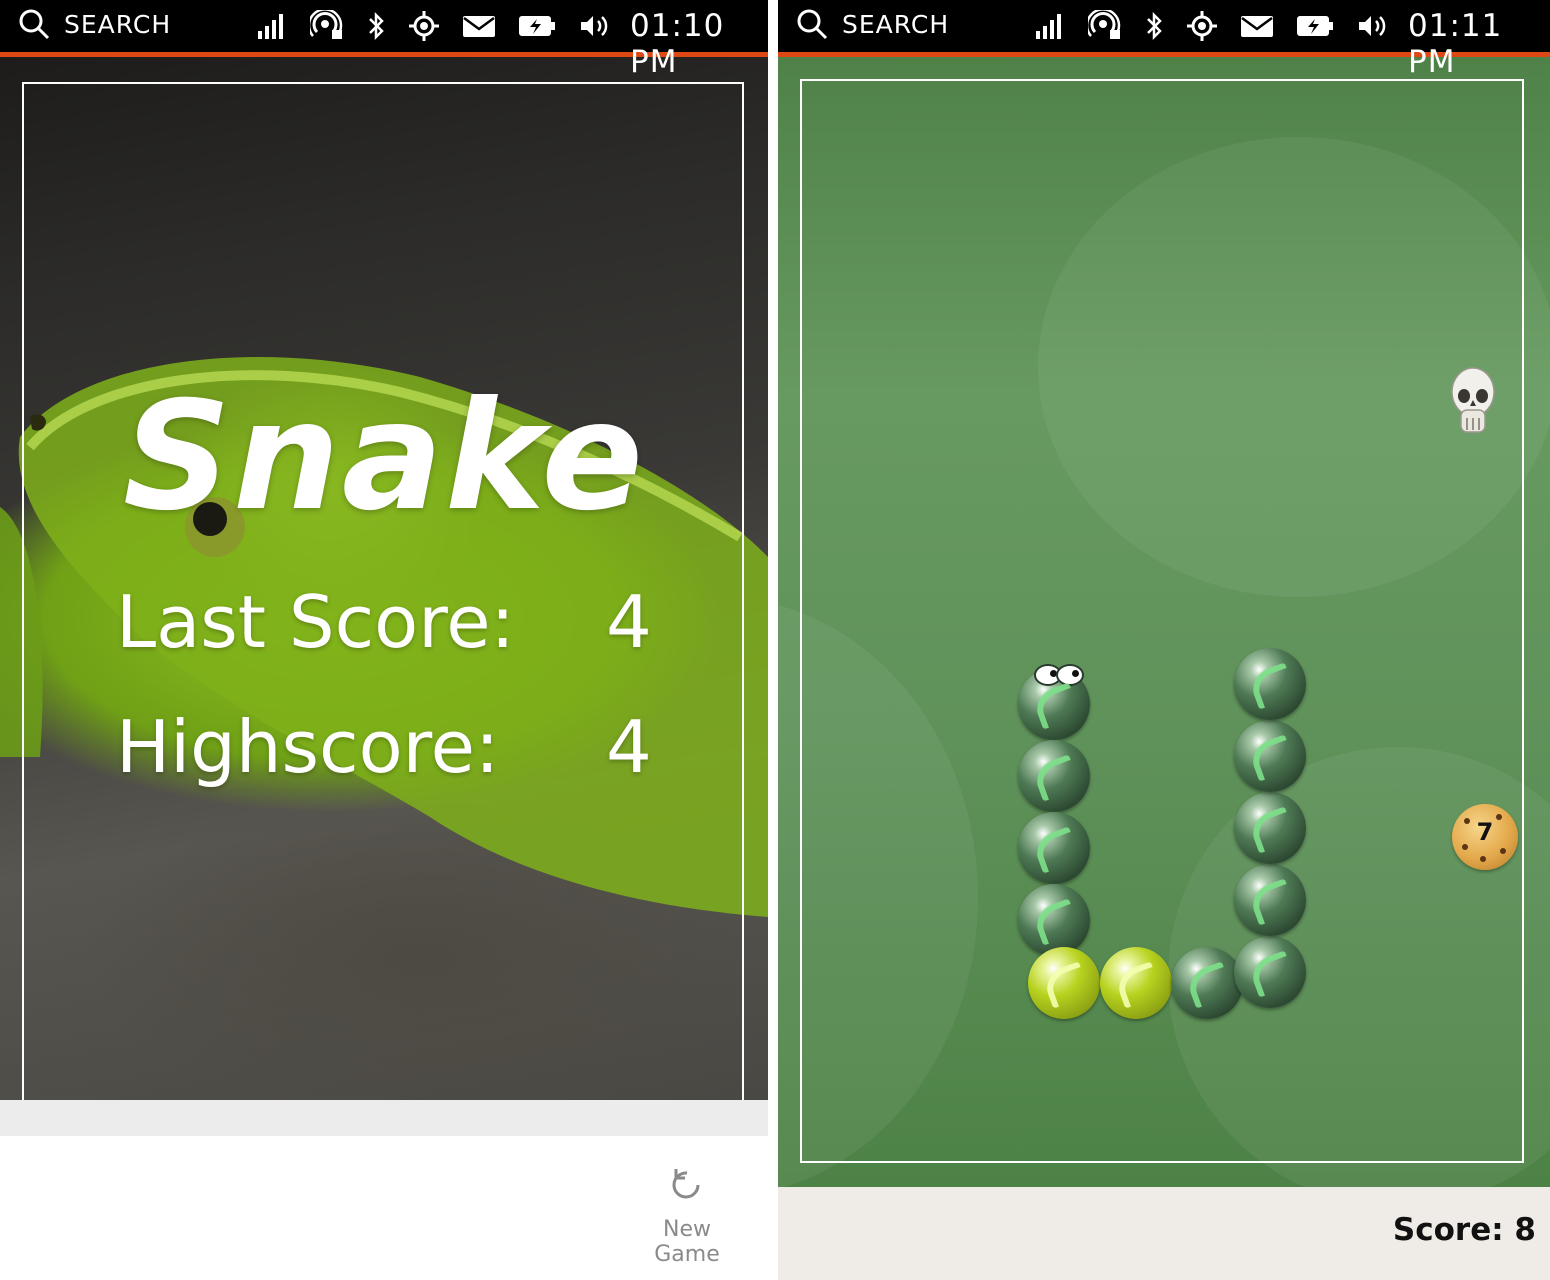 The height and width of the screenshot is (1280, 1550). I want to click on clock: 01:11 PM, so click(1479, 44).